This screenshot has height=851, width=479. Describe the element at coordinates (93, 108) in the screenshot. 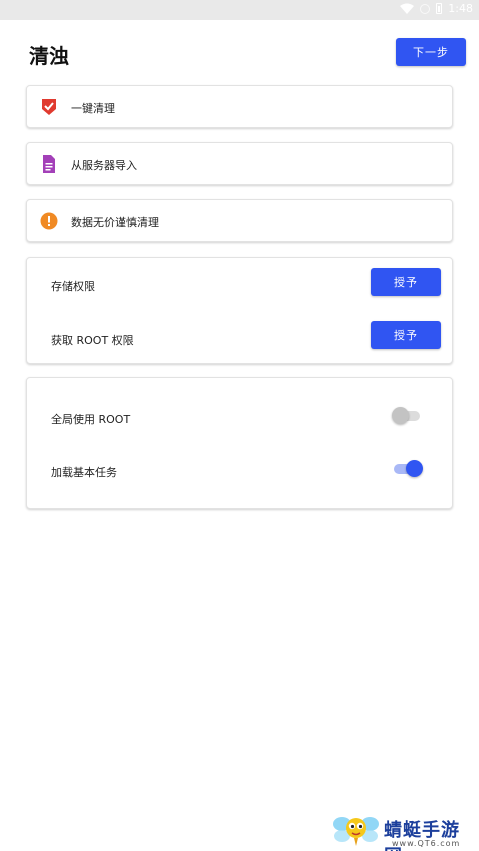

I see `action-label: 一键清理` at that location.